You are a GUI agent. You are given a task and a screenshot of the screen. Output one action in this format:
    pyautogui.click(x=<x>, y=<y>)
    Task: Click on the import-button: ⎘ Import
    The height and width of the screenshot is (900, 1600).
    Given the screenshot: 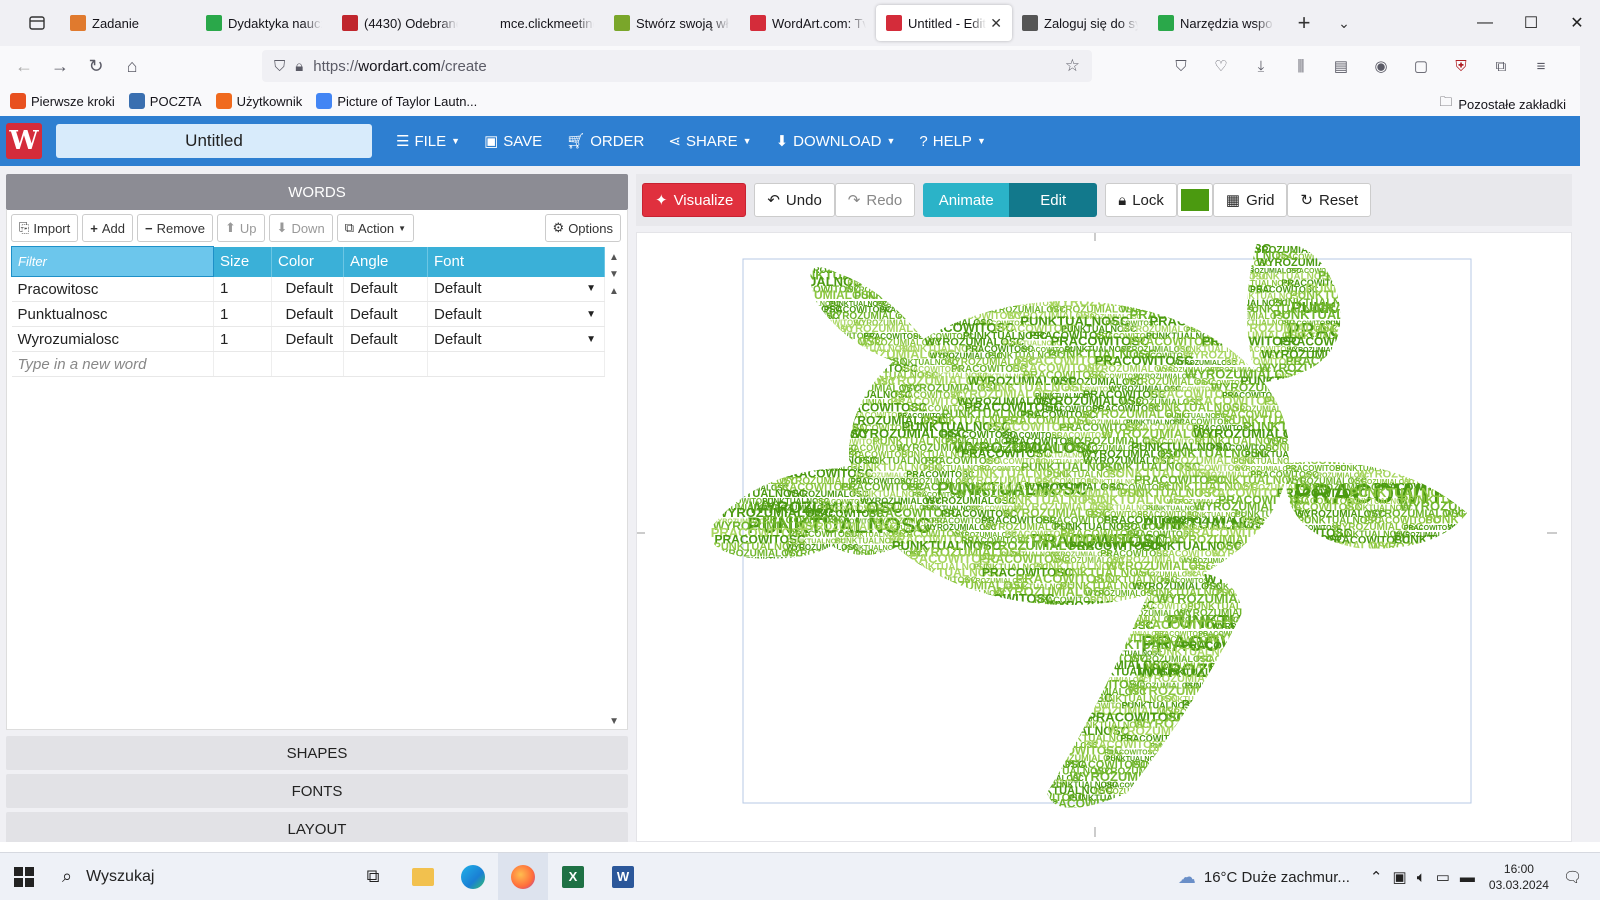 What is the action you would take?
    pyautogui.click(x=45, y=228)
    